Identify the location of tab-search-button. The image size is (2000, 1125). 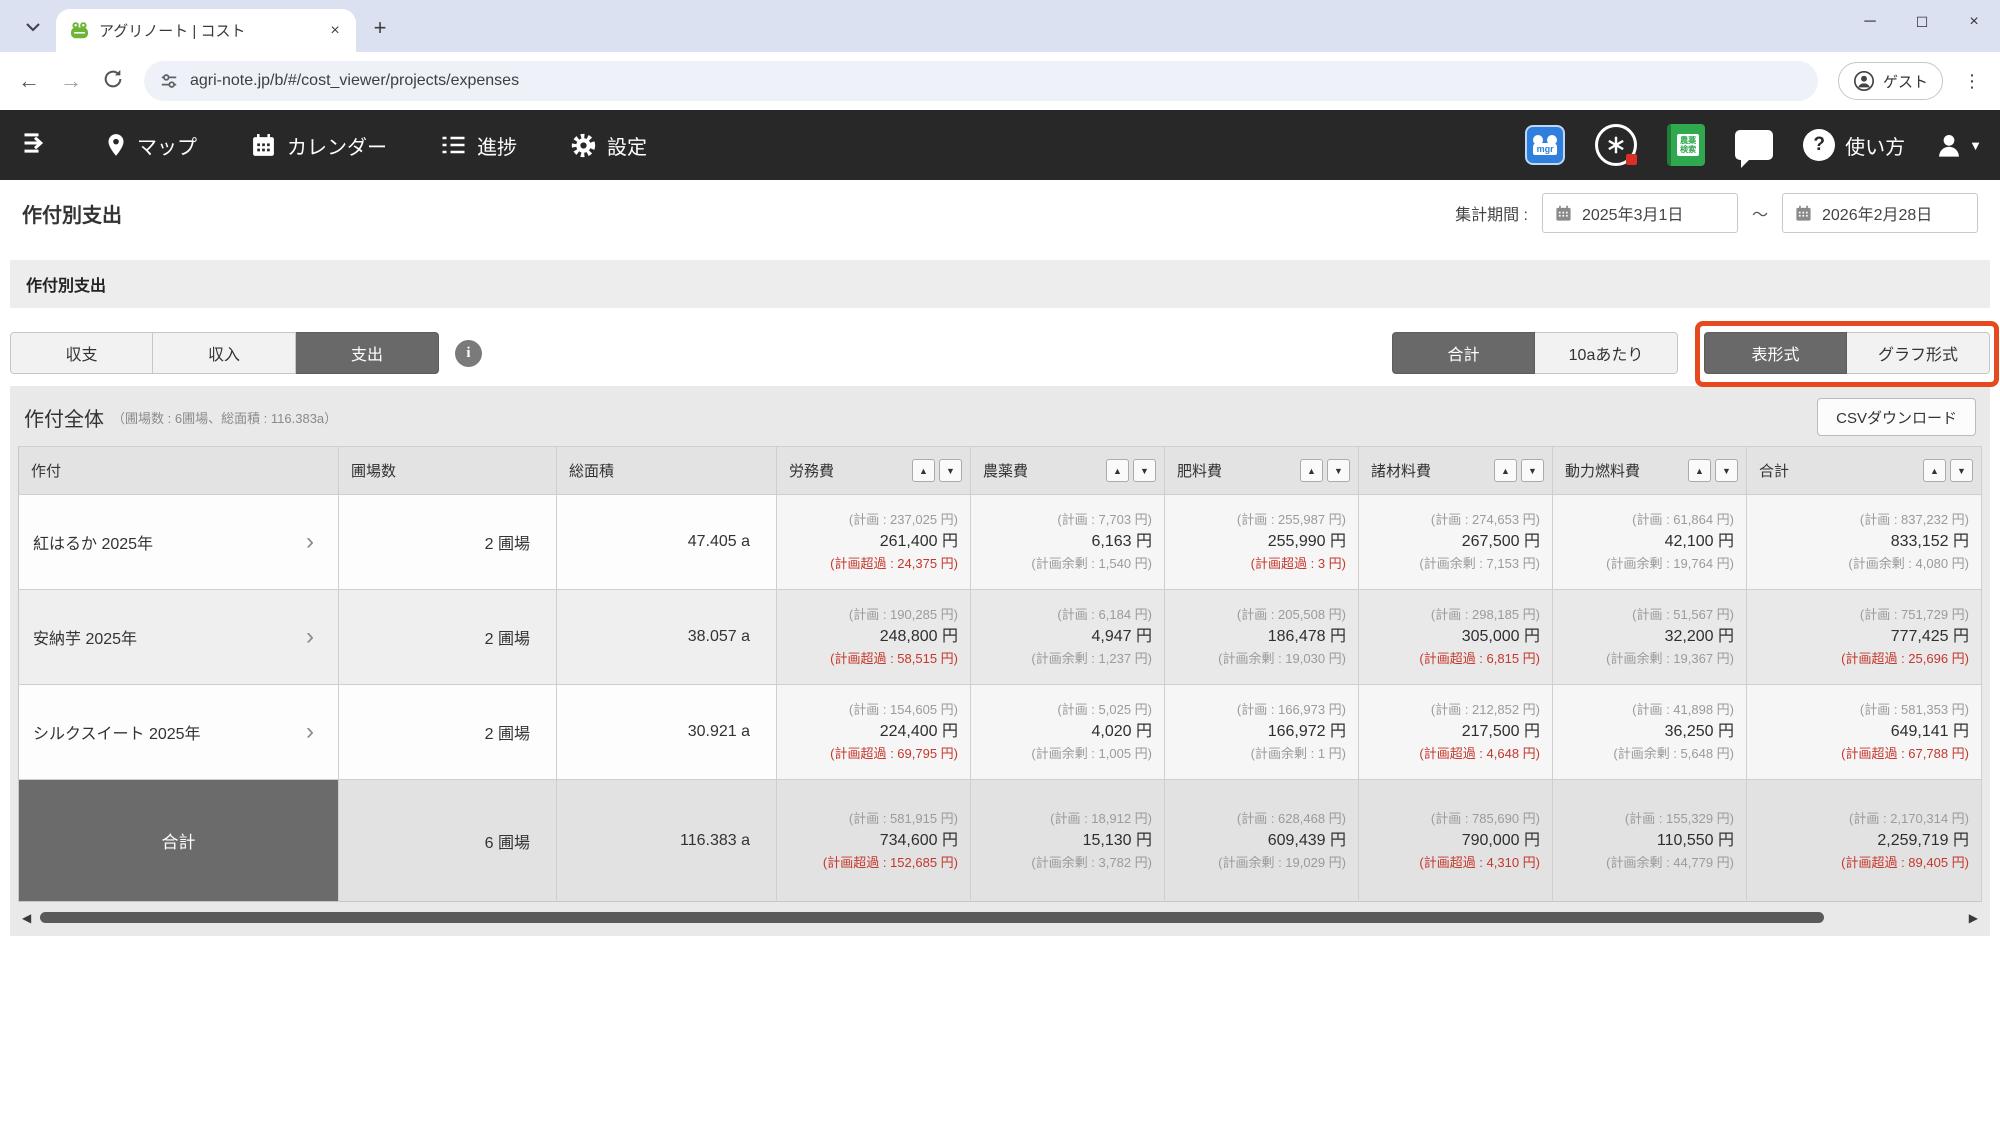
(33, 27).